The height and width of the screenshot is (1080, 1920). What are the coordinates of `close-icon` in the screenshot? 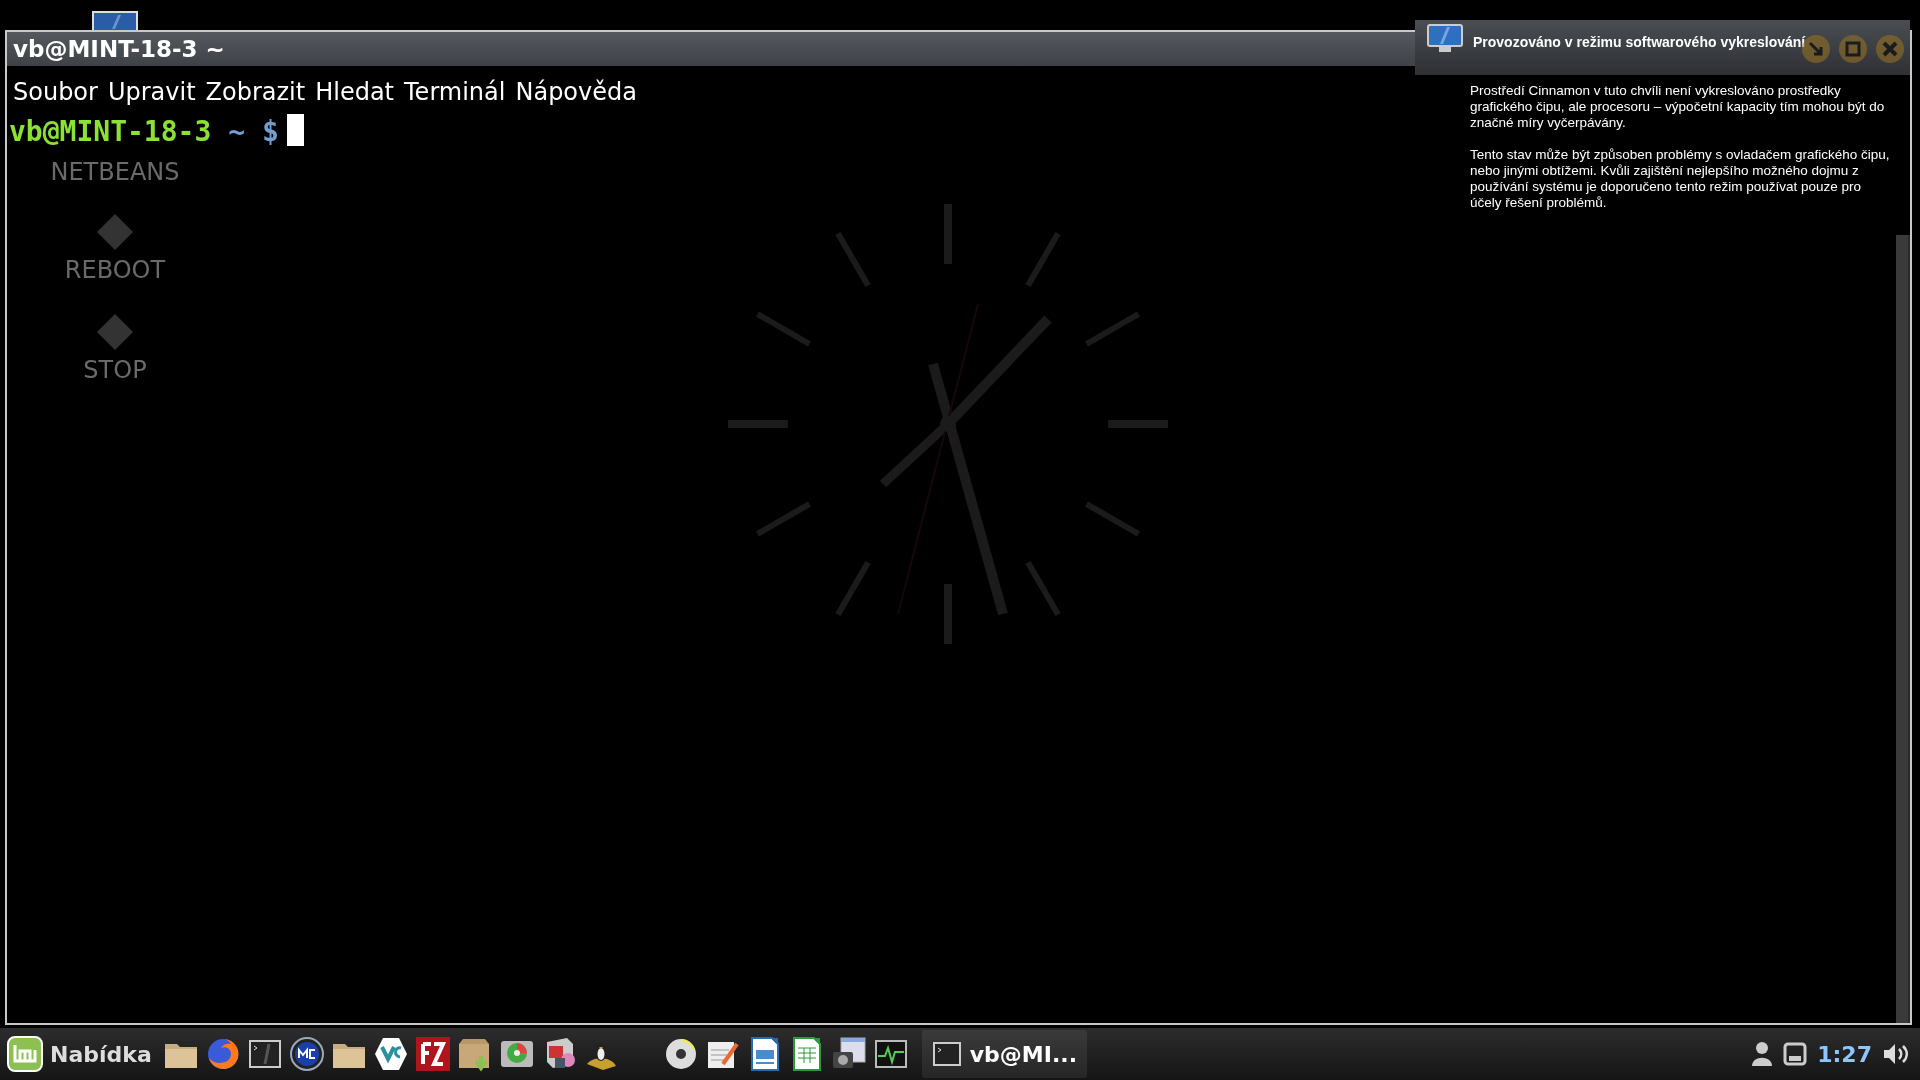 It's located at (1890, 49).